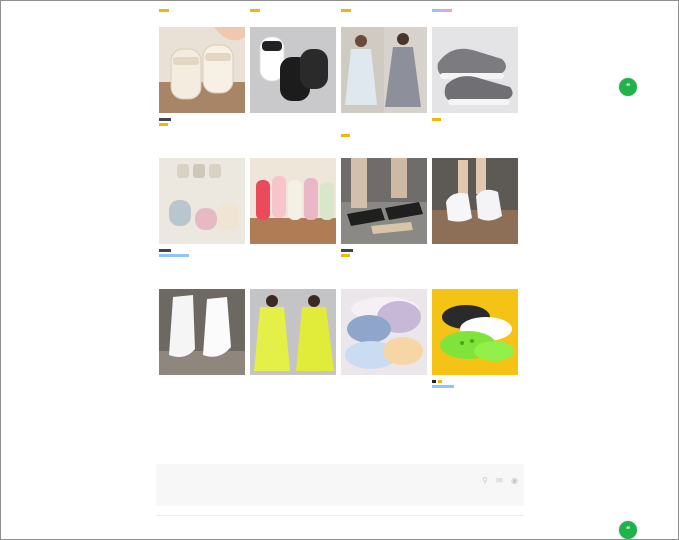 Image resolution: width=679 pixels, height=540 pixels. What do you see at coordinates (339, 11) in the screenshot?
I see `previous-row-tags` at bounding box center [339, 11].